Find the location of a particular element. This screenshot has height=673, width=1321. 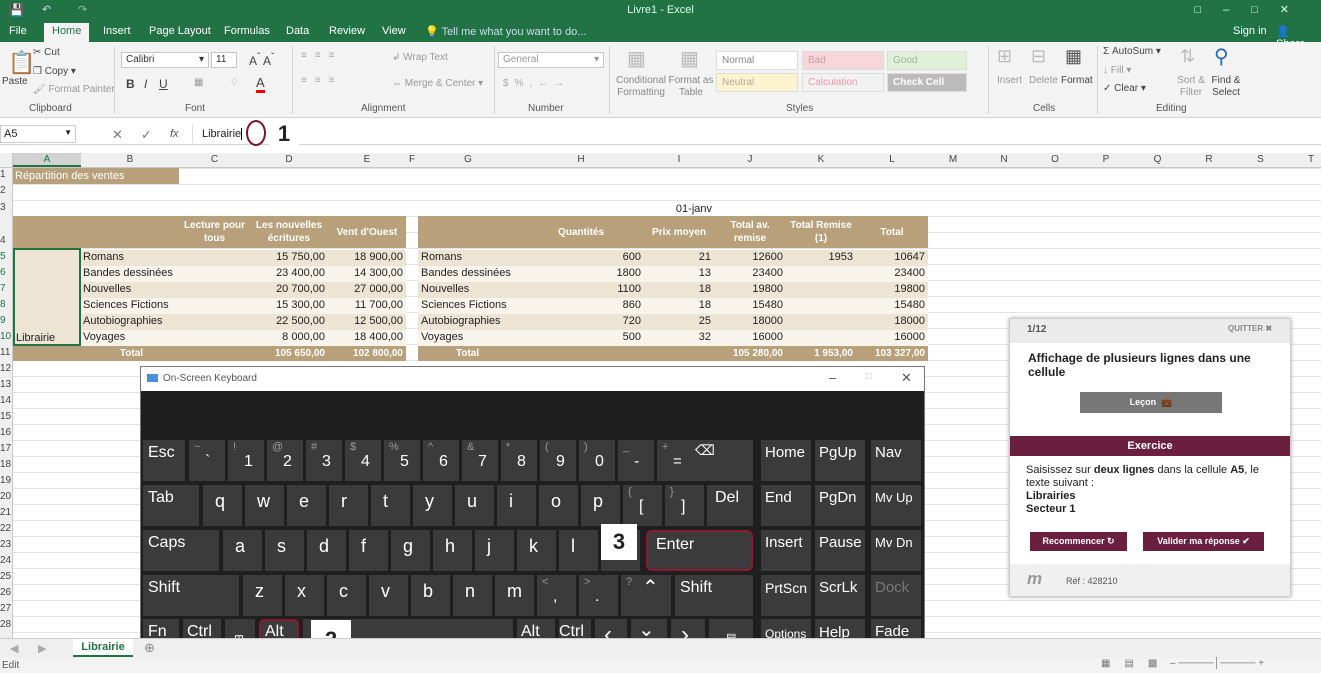

table-cell: 27 000,00 is located at coordinates (367, 290).